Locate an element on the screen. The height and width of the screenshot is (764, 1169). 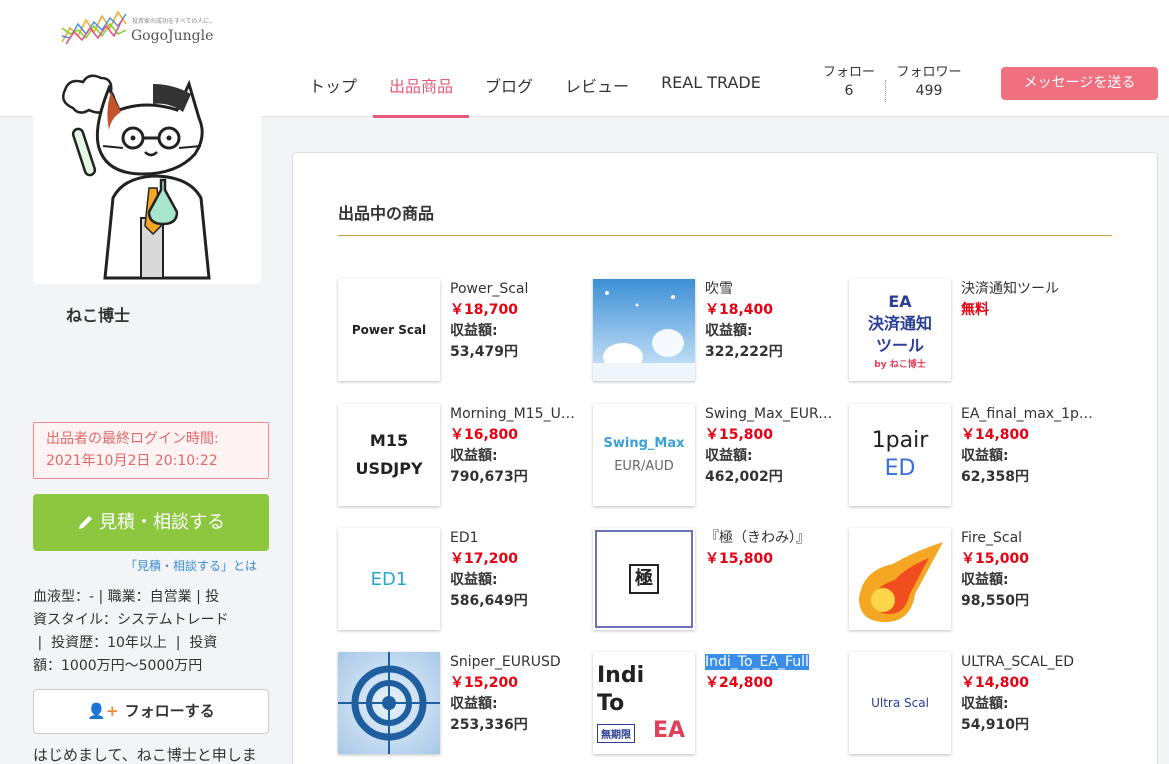
thumb-badge: 無期限 is located at coordinates (616, 733).